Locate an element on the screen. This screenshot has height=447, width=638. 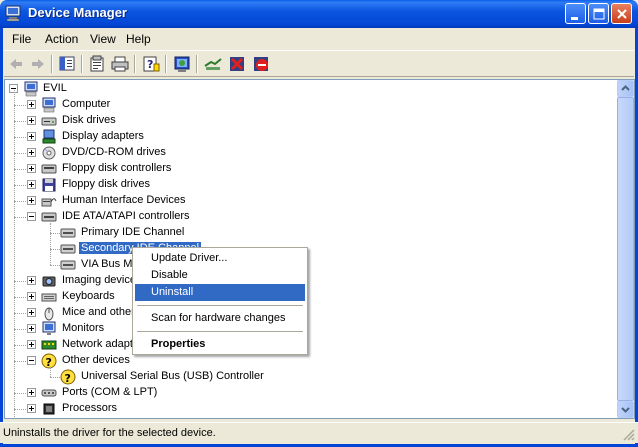
usb-unknown-icon: ? is located at coordinates (68, 377).